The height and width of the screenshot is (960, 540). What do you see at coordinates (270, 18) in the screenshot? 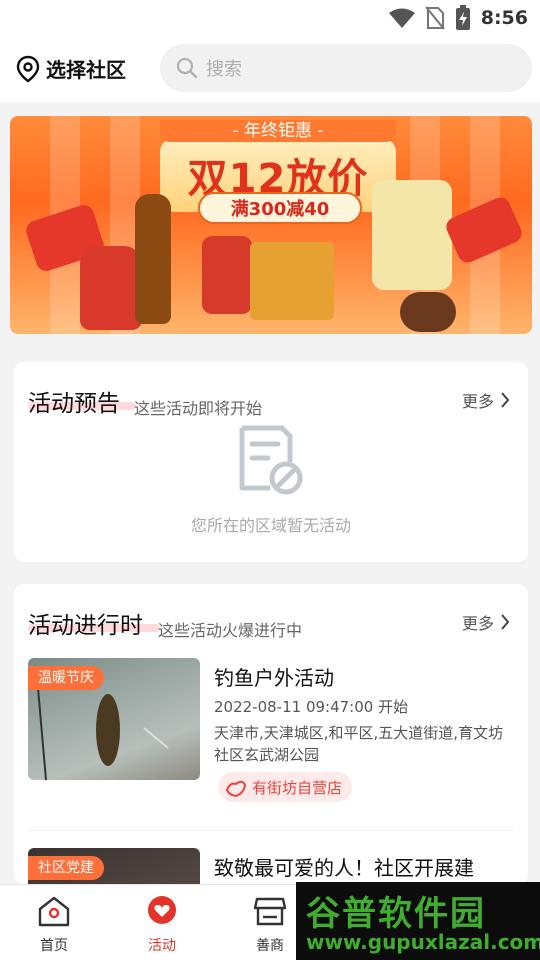
I see `status-bar: 8:56` at bounding box center [270, 18].